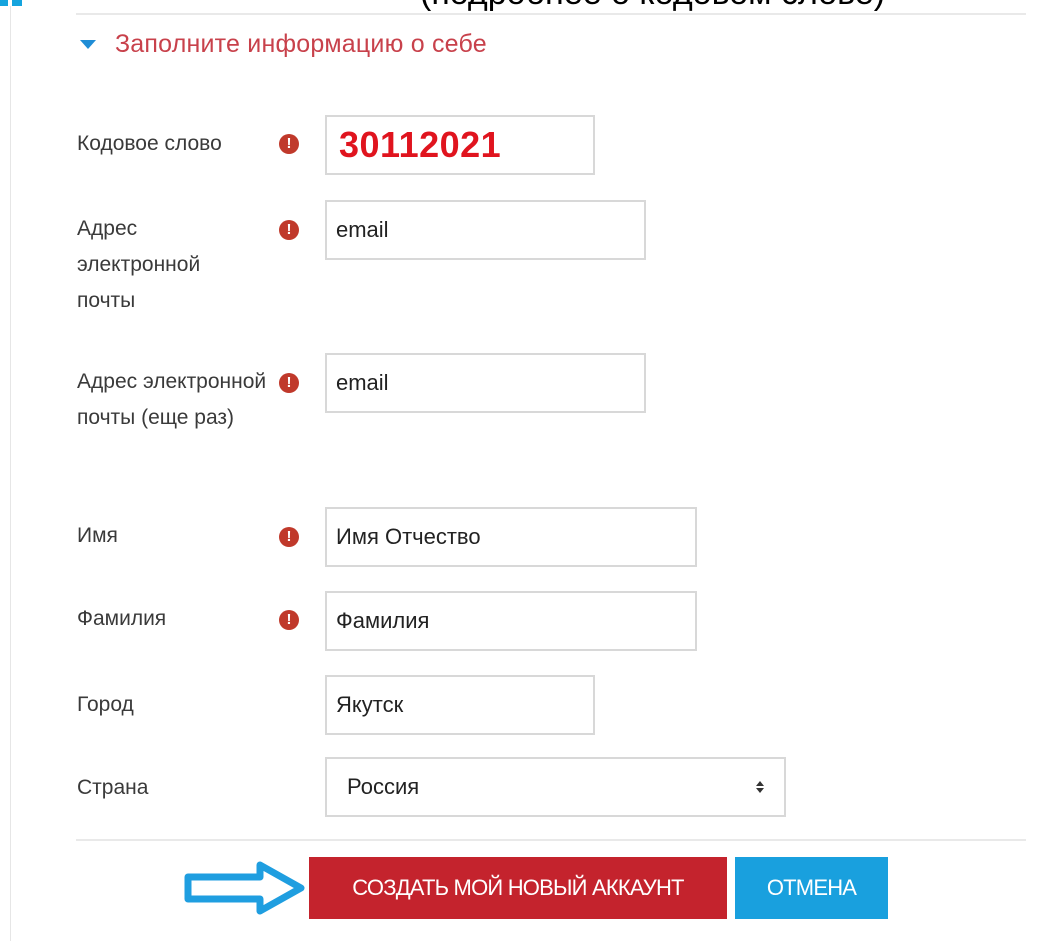 This screenshot has width=1040, height=941. I want to click on top-accent, so click(11, 3).